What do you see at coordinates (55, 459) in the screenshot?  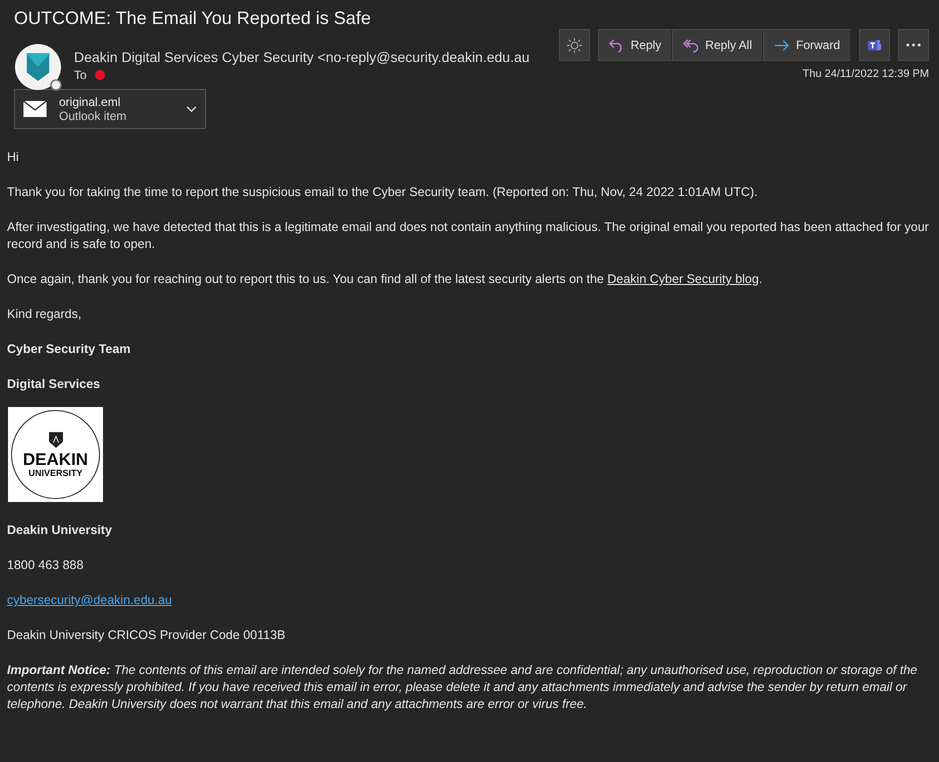 I see `logo-wordmark: DEAKIN` at bounding box center [55, 459].